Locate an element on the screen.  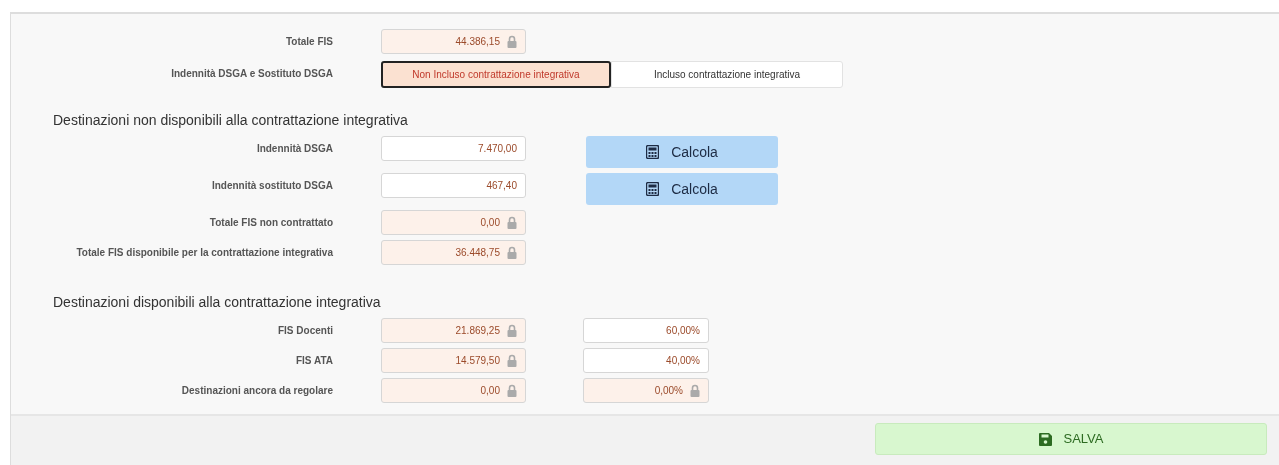
field-label: Indennità sostituto DSGA is located at coordinates (271, 186).